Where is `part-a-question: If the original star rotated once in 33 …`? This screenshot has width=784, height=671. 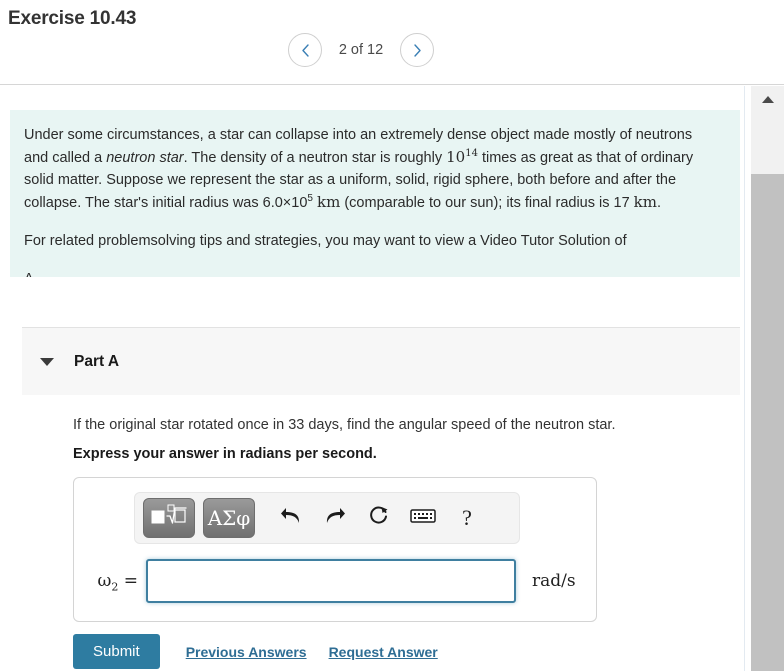 part-a-question: If the original star rotated once in 33 … is located at coordinates (344, 425).